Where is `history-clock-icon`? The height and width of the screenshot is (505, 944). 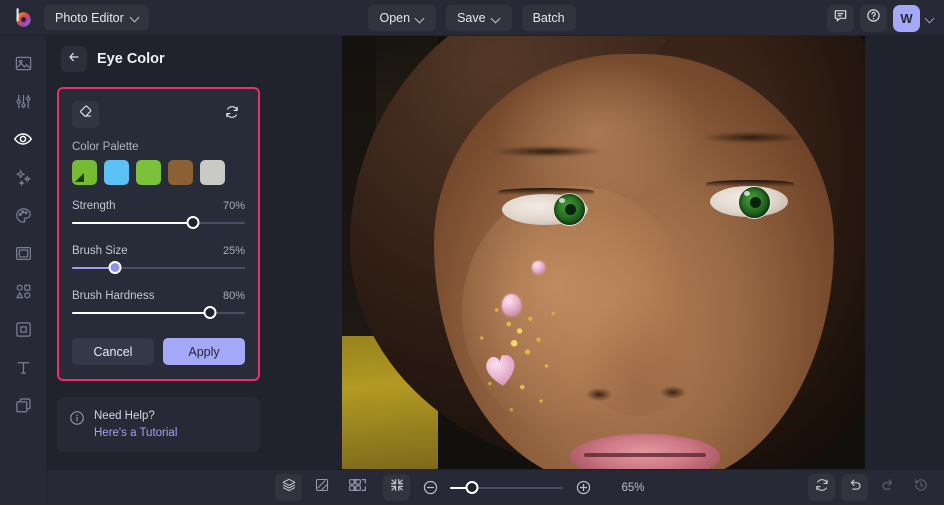 history-clock-icon is located at coordinates (921, 487).